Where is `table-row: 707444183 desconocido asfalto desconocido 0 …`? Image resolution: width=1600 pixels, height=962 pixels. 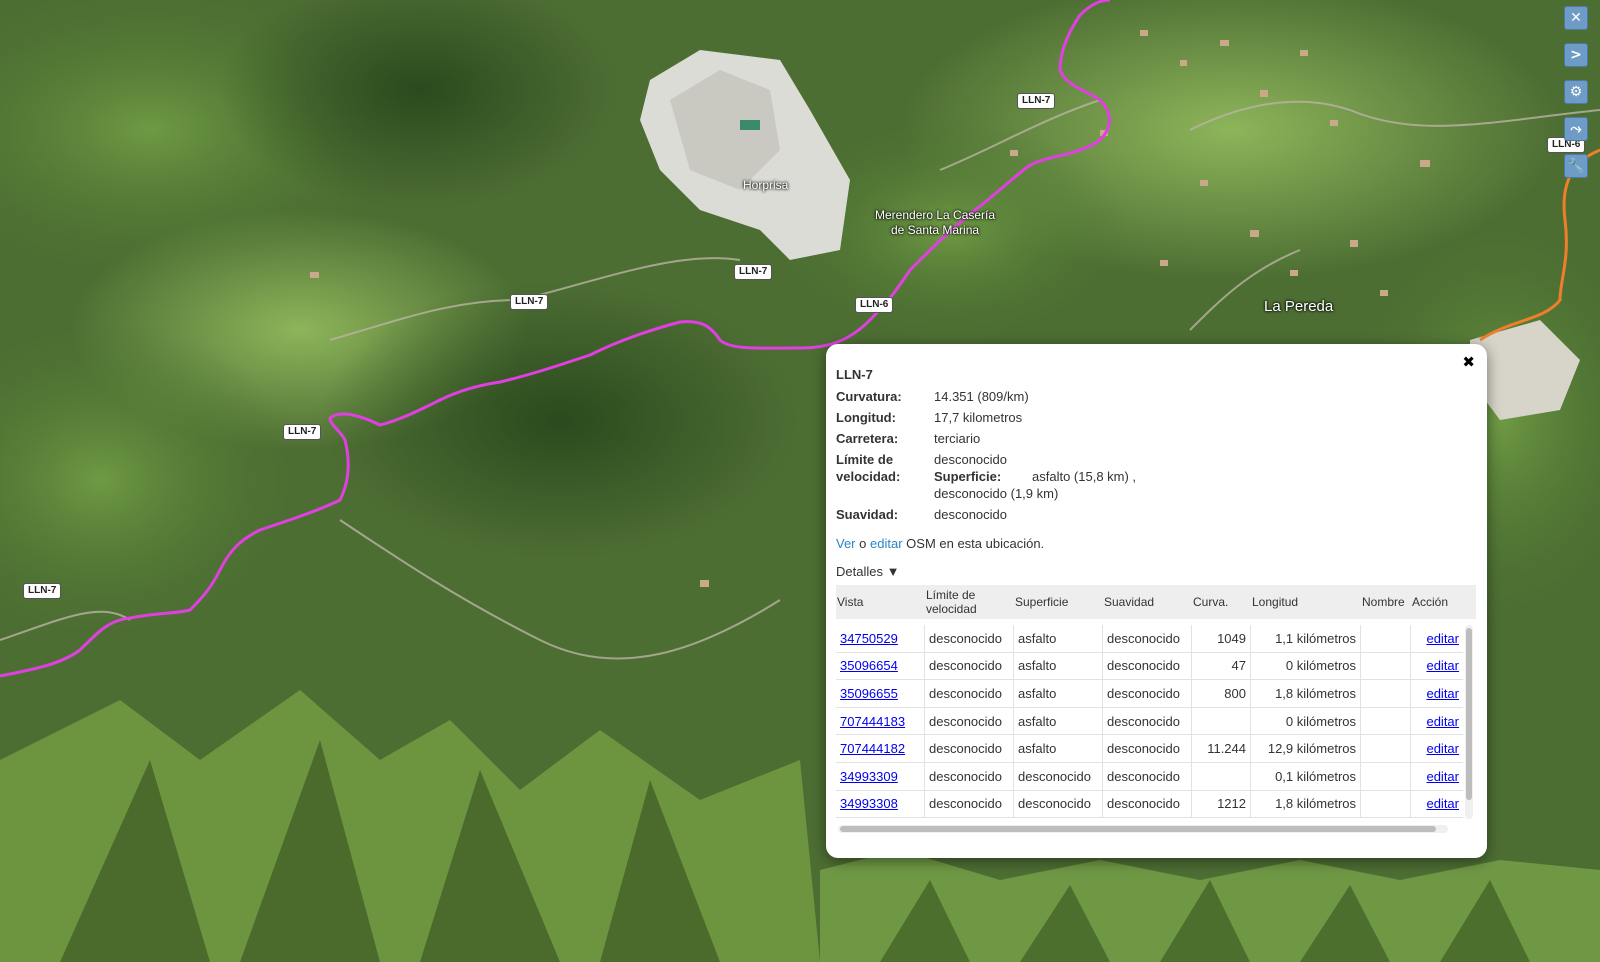 table-row: 707444183 desconocido asfalto desconocido 0 … is located at coordinates (1149, 721).